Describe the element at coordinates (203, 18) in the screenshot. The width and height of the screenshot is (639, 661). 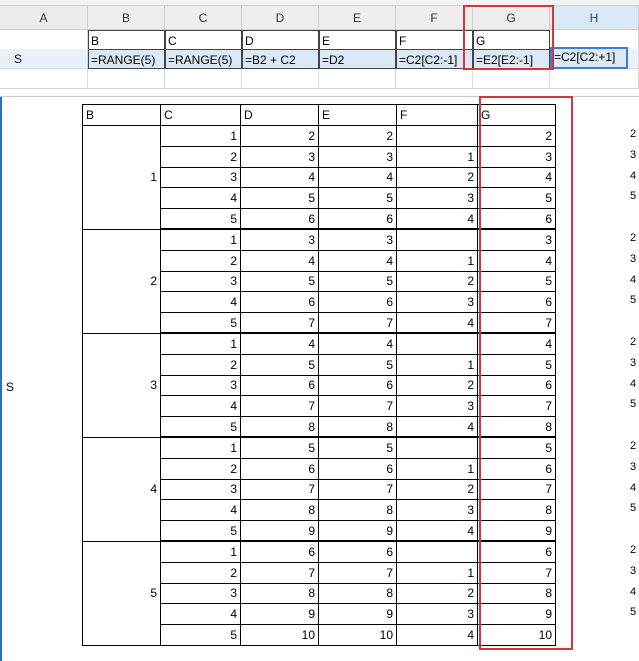
I see `column-header-c: C` at that location.